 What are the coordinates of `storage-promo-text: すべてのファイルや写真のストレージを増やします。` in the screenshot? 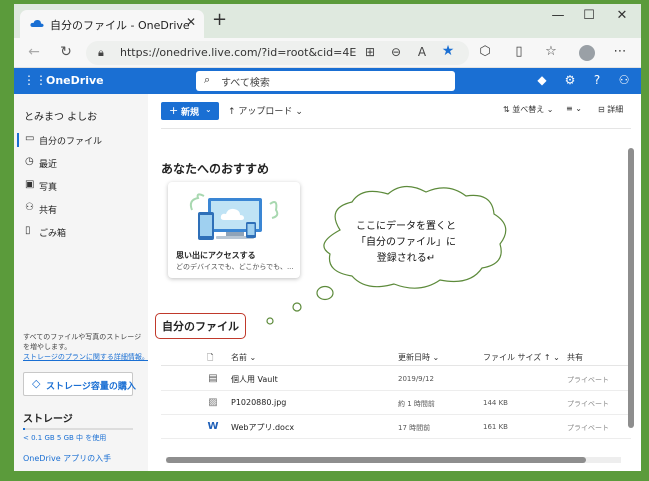 It's located at (82, 342).